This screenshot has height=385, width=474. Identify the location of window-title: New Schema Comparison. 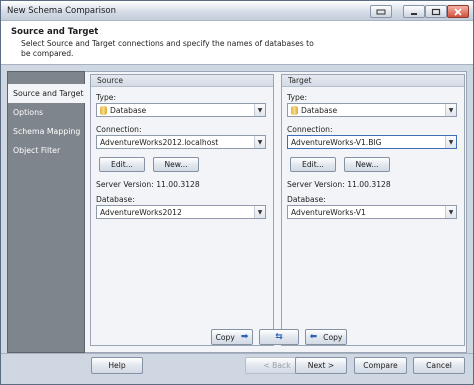
(62, 11).